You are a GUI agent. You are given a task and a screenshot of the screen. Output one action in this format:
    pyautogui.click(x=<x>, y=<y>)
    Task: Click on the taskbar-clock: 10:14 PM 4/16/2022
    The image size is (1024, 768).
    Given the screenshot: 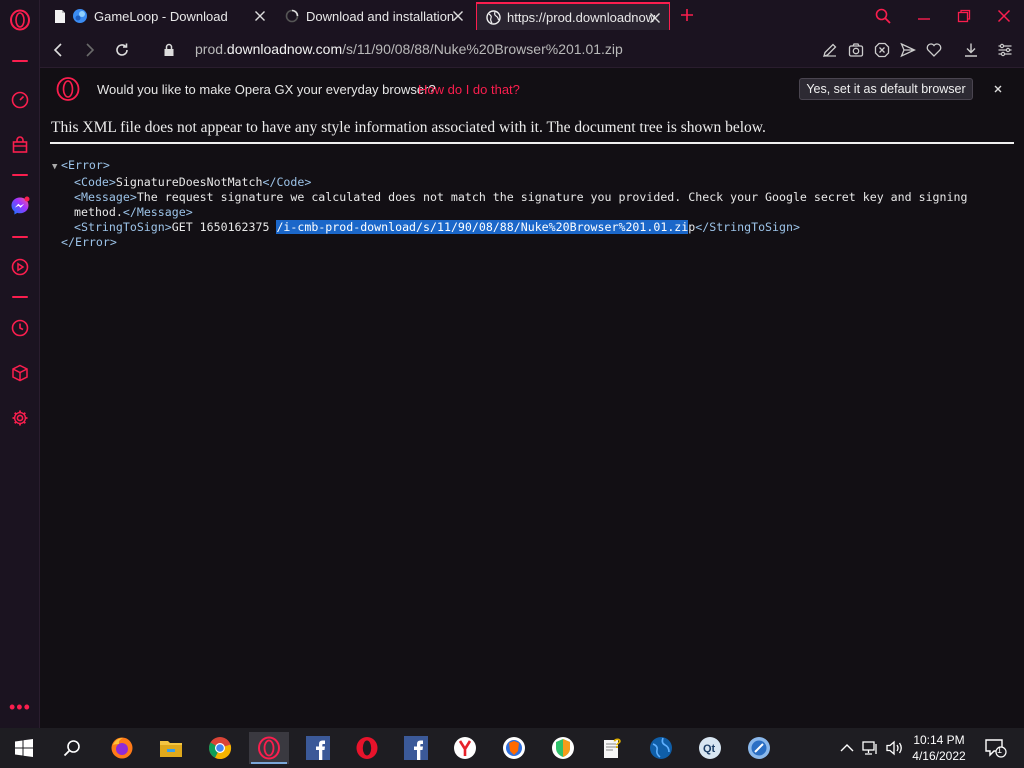 What is the action you would take?
    pyautogui.click(x=939, y=748)
    